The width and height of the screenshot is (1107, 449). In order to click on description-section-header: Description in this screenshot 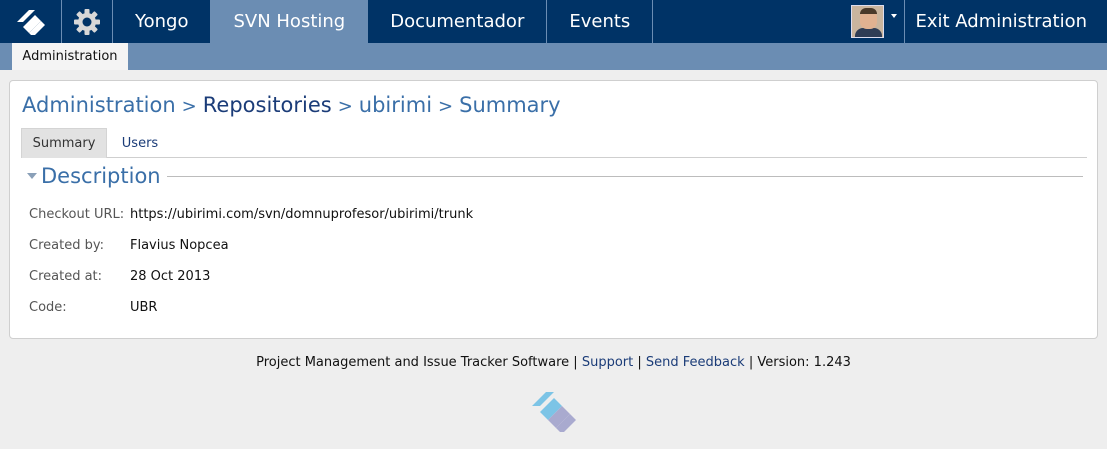, I will do `click(555, 176)`.